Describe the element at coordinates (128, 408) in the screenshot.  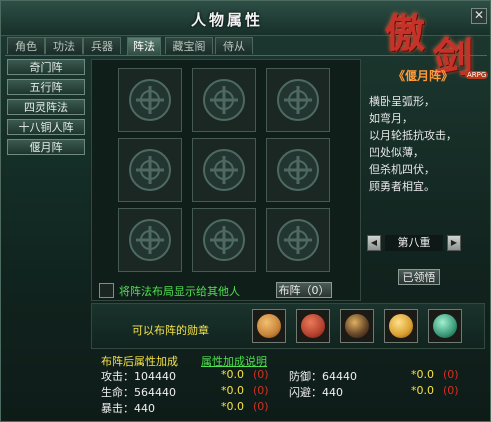
I see `stat-crit: 暴击：440` at that location.